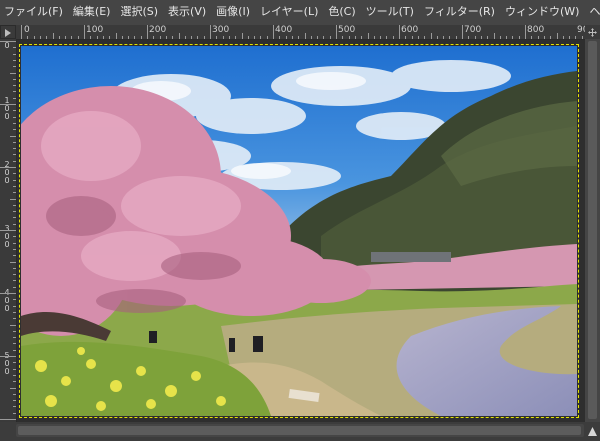  Describe the element at coordinates (139, 12) in the screenshot. I see `menu-select: 選択(S)` at that location.